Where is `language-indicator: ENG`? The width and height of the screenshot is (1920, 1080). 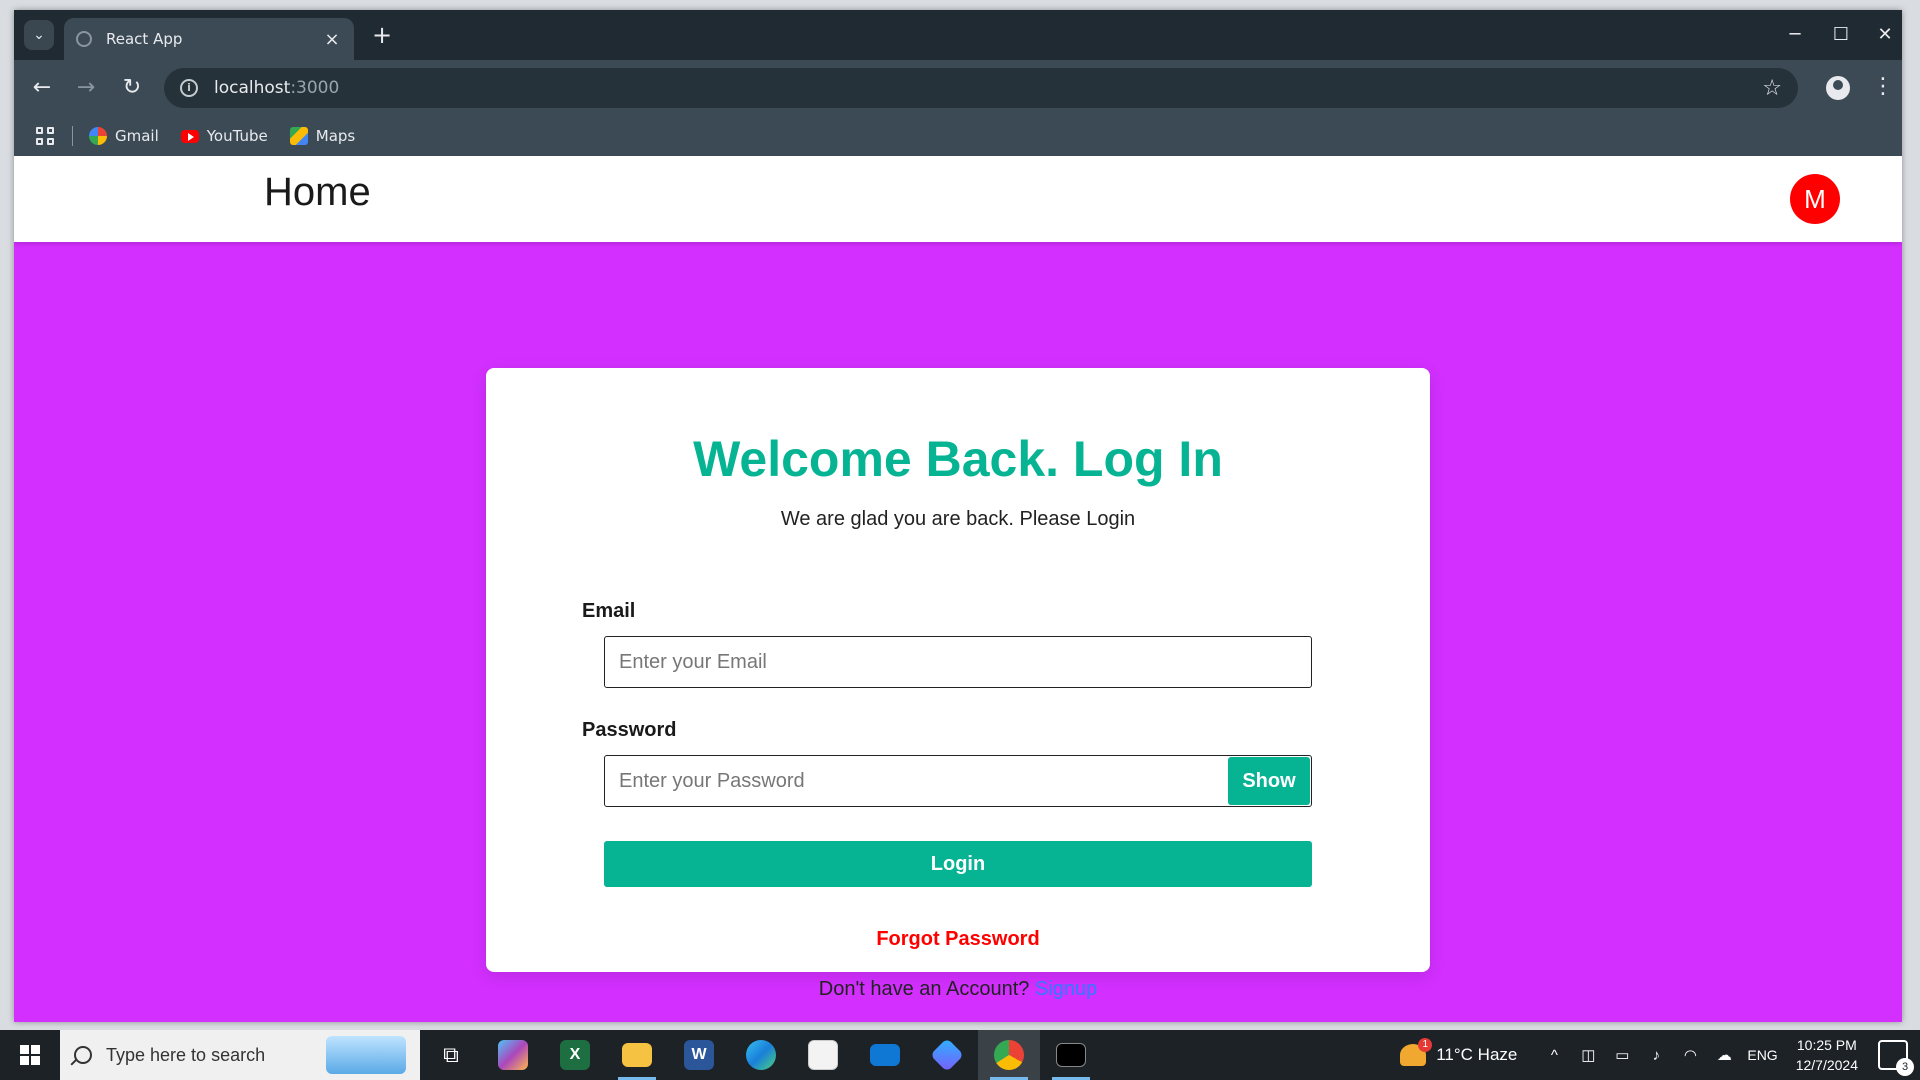
language-indicator: ENG is located at coordinates (1762, 1055).